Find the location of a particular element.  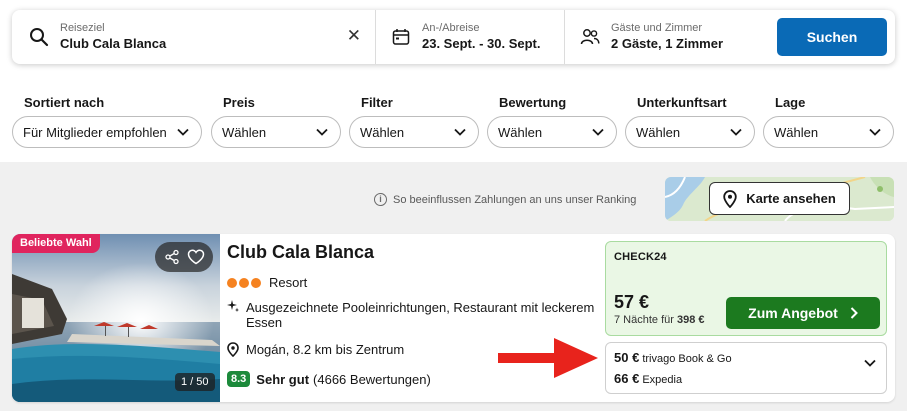

filter-sort-title: Sortiert nach is located at coordinates (64, 102).